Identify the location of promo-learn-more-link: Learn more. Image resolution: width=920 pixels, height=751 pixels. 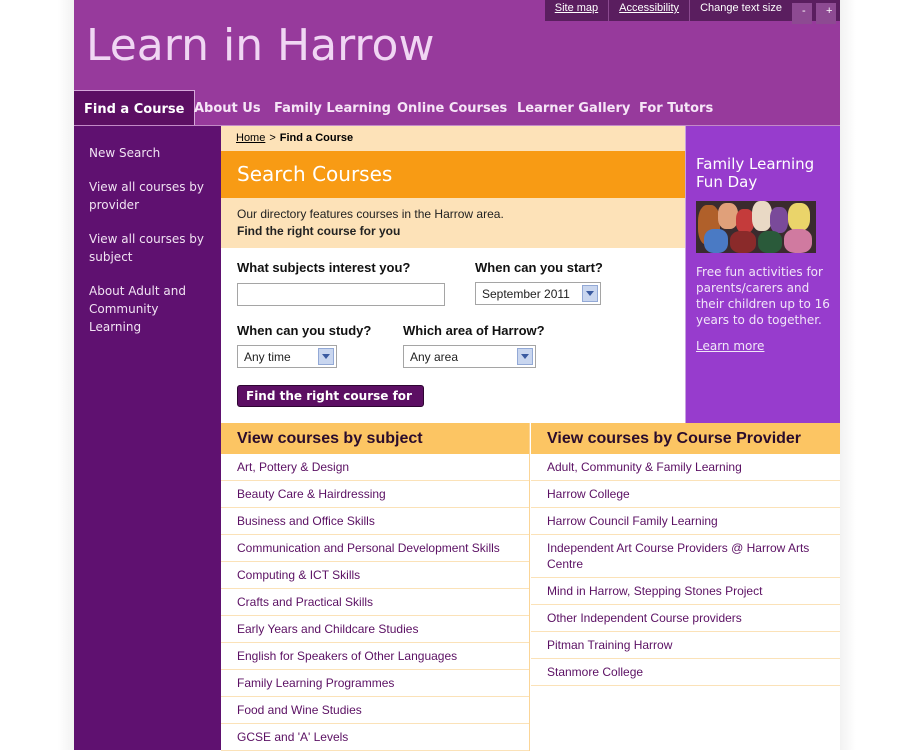
(730, 346).